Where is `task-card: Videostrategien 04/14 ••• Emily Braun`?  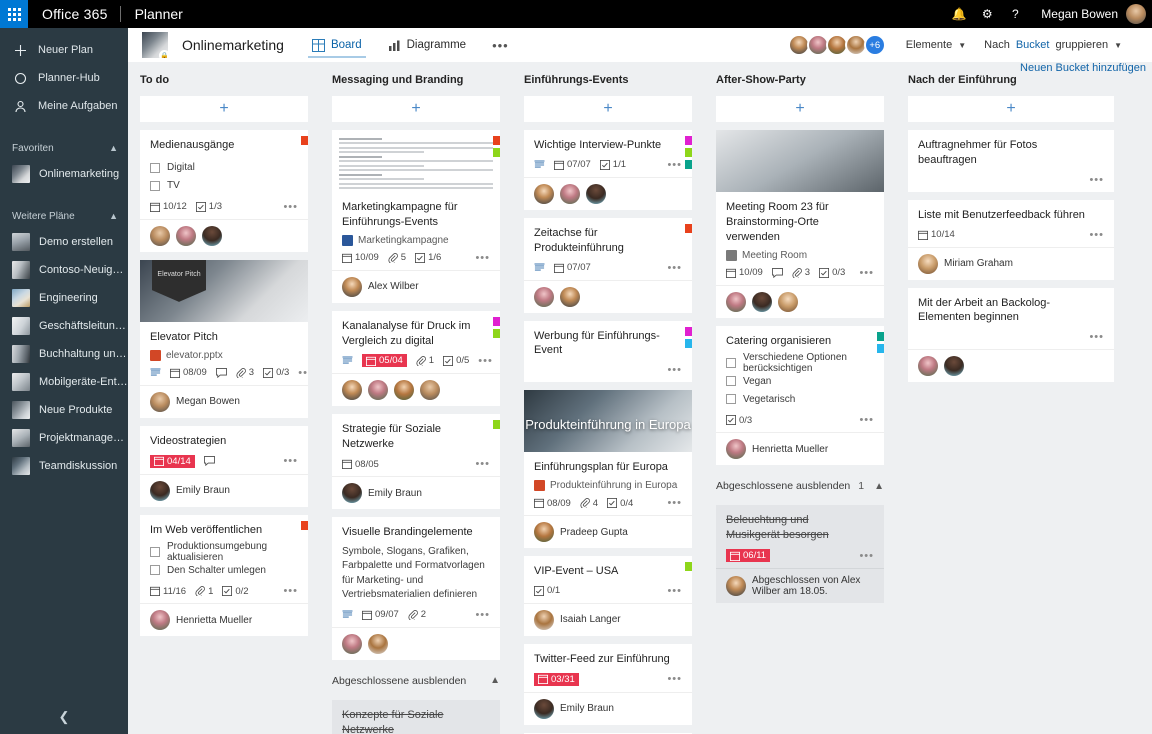 task-card: Videostrategien 04/14 ••• Emily Braun is located at coordinates (224, 466).